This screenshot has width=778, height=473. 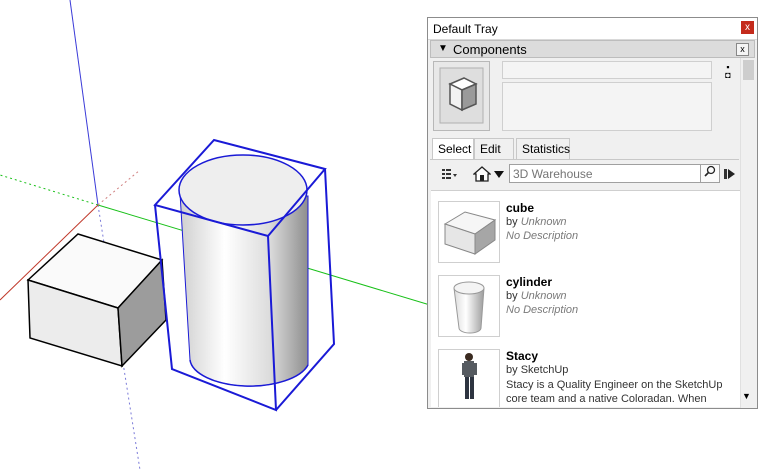 What do you see at coordinates (469, 378) in the screenshot?
I see `person-figure-thumbnail` at bounding box center [469, 378].